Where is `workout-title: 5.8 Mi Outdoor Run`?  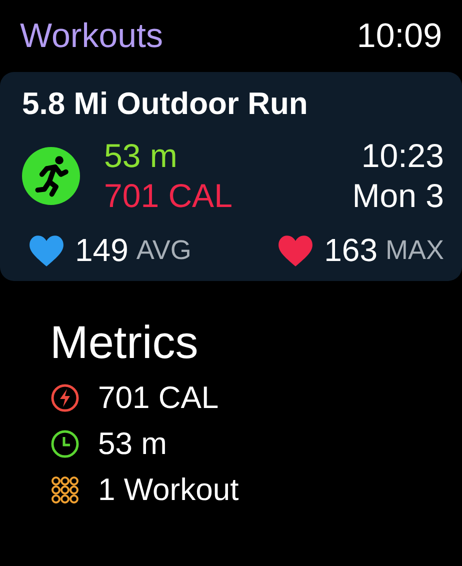 workout-title: 5.8 Mi Outdoor Run is located at coordinates (165, 104).